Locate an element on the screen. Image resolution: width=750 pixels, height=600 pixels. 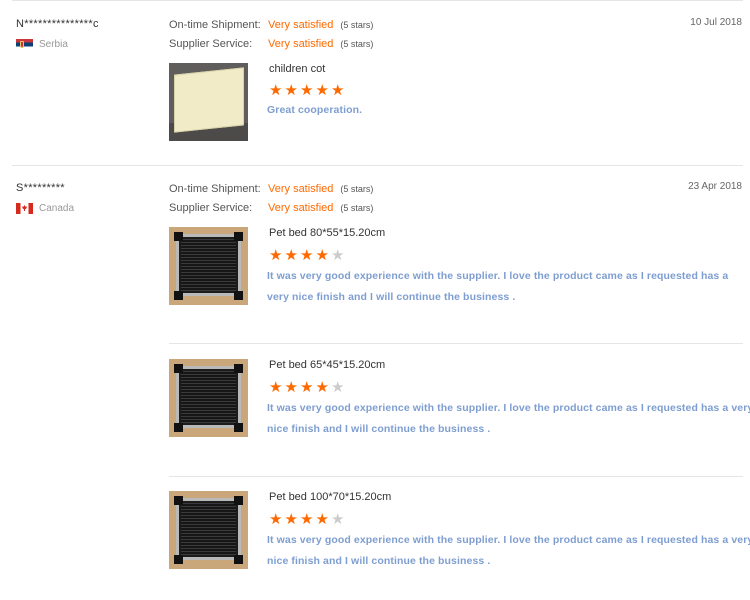
reviewer-country: Canada is located at coordinates (45, 208).